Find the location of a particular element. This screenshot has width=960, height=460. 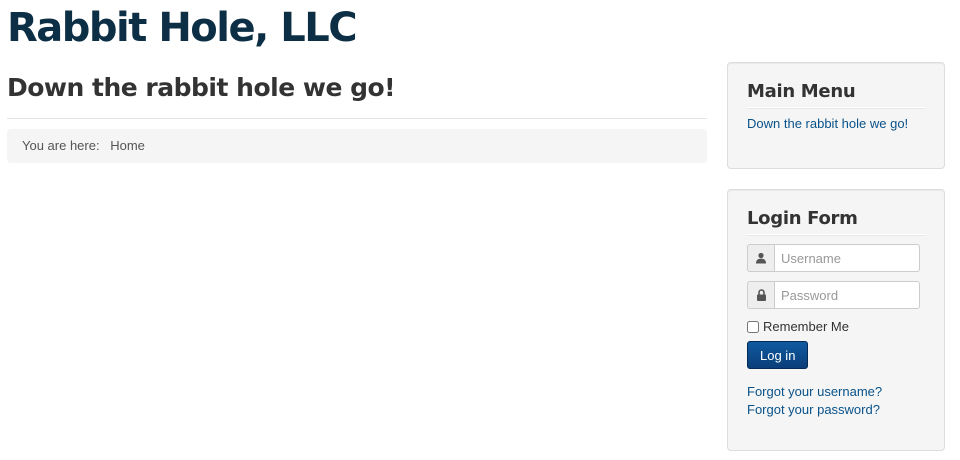

remember-me-checkbox is located at coordinates (753, 326).